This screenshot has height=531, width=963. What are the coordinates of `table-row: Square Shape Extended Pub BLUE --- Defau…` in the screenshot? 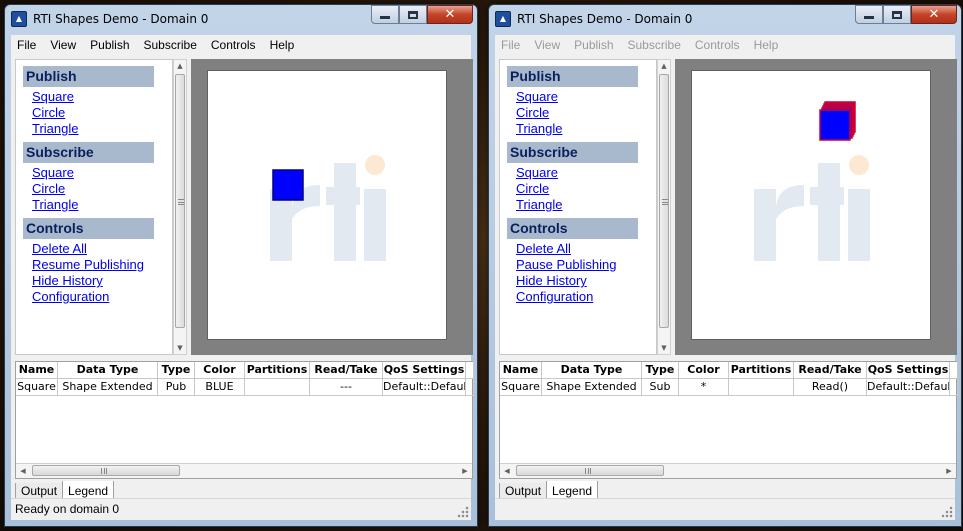 It's located at (245, 387).